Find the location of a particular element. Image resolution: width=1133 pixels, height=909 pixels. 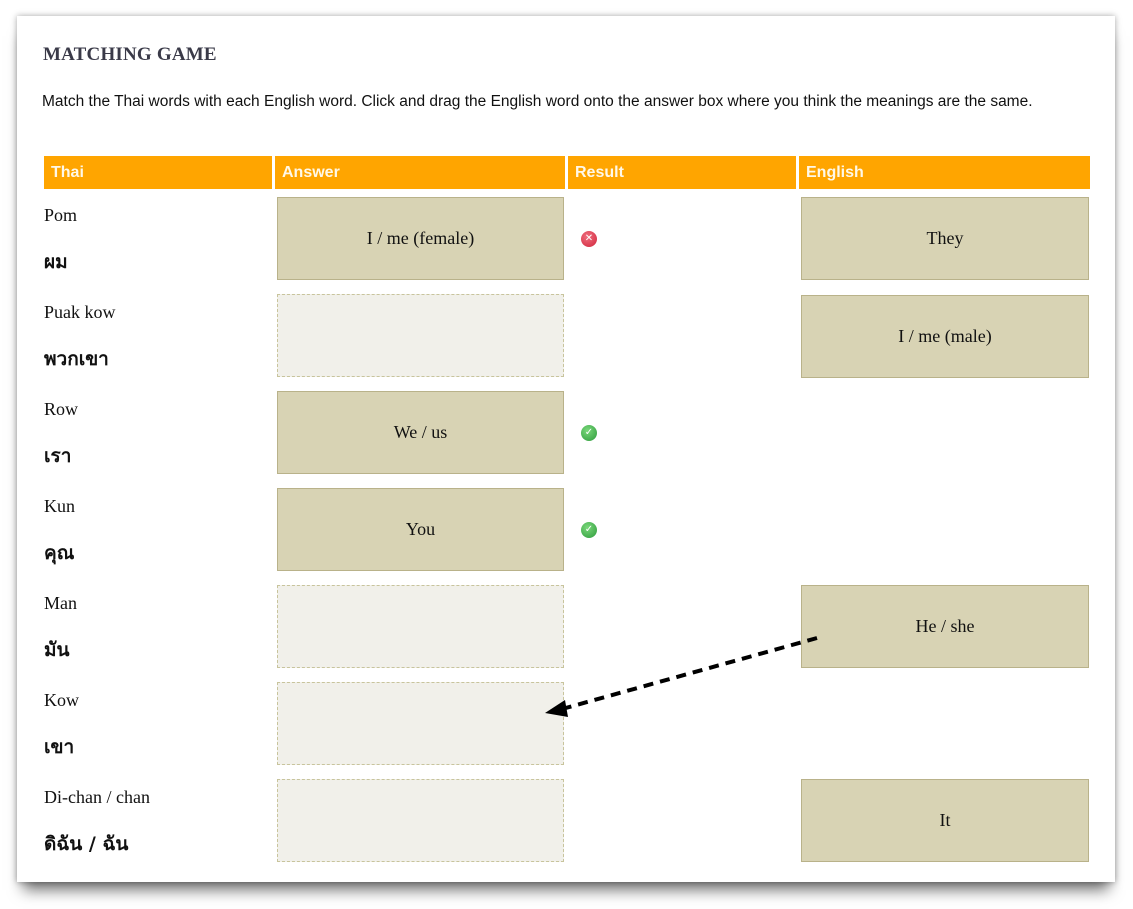

english-word-tile: He / she is located at coordinates (945, 626).